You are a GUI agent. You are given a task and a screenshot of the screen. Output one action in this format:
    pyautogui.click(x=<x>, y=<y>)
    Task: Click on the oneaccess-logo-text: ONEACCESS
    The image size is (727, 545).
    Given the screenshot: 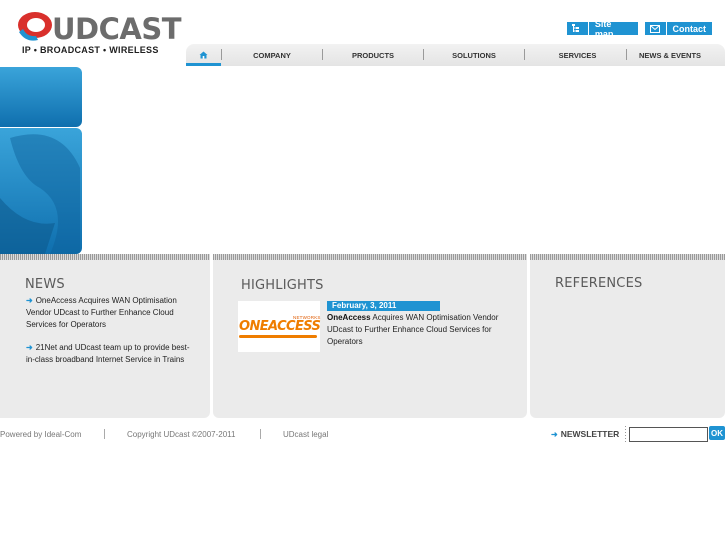 What is the action you would take?
    pyautogui.click(x=280, y=326)
    